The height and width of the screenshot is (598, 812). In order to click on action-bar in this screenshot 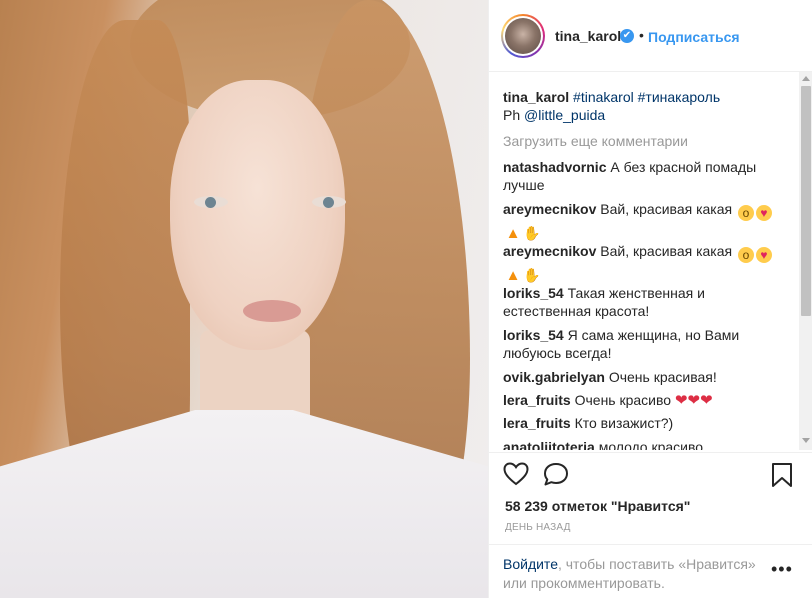, I will do `click(650, 472)`.